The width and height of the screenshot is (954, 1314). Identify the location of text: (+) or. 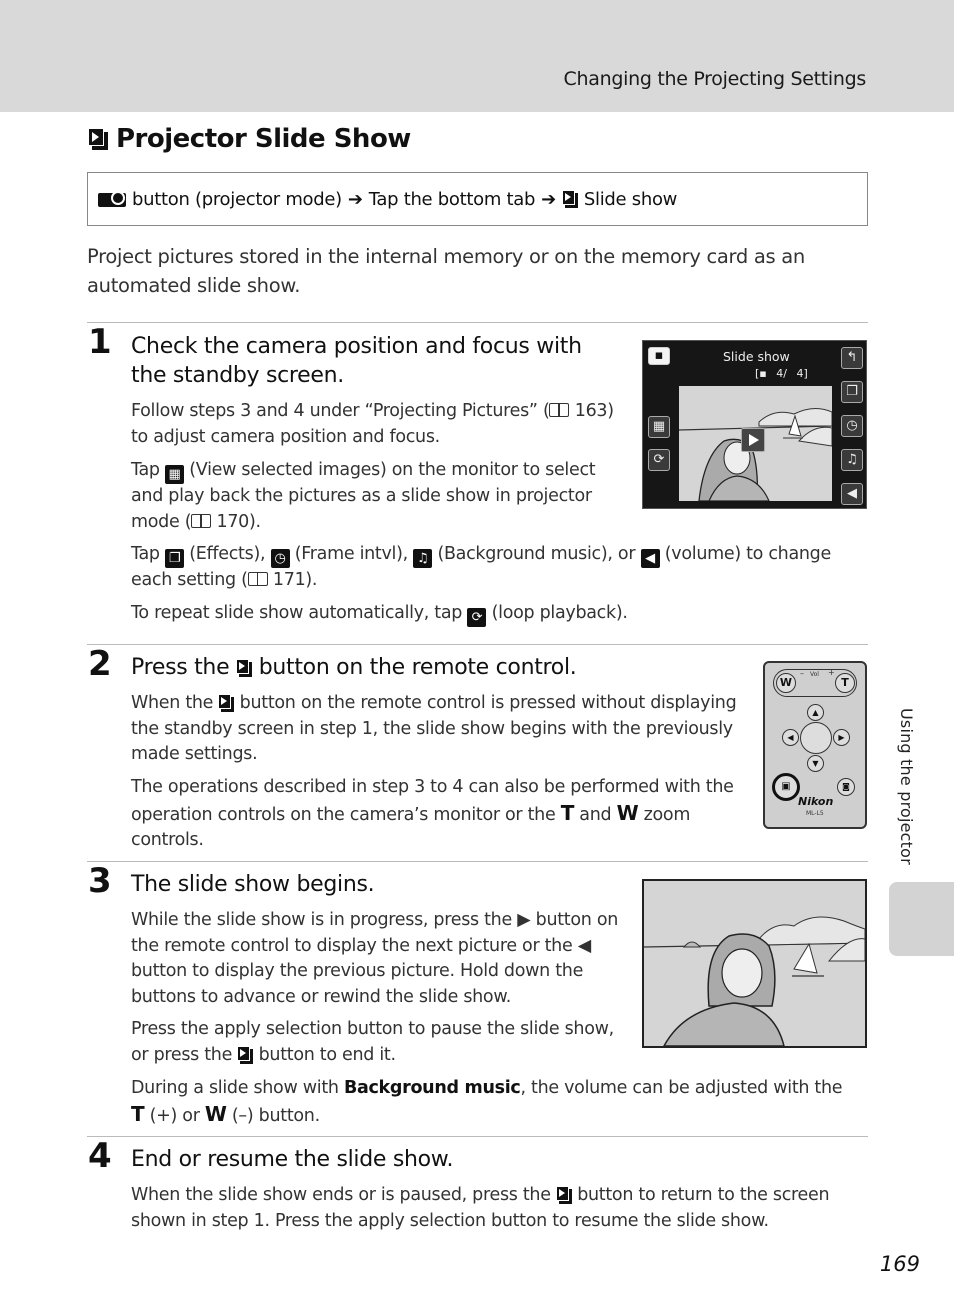
(174, 1115).